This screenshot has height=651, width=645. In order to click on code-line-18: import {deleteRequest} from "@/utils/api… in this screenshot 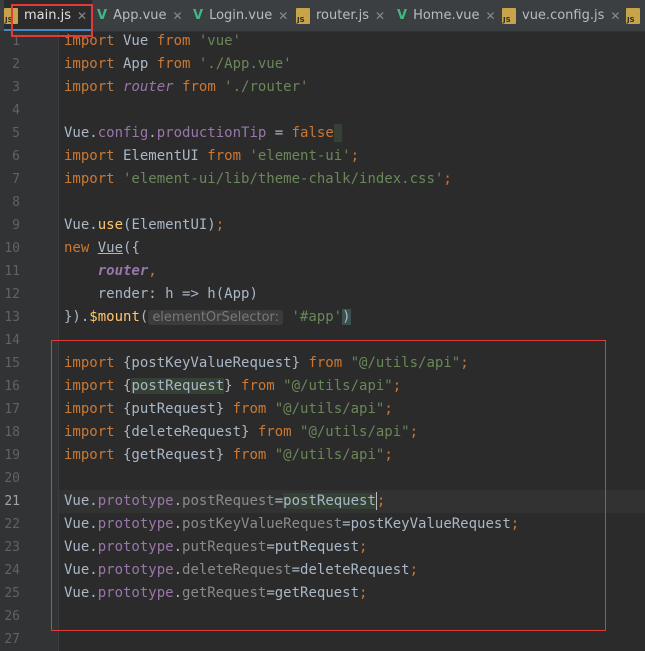, I will do `click(241, 432)`.